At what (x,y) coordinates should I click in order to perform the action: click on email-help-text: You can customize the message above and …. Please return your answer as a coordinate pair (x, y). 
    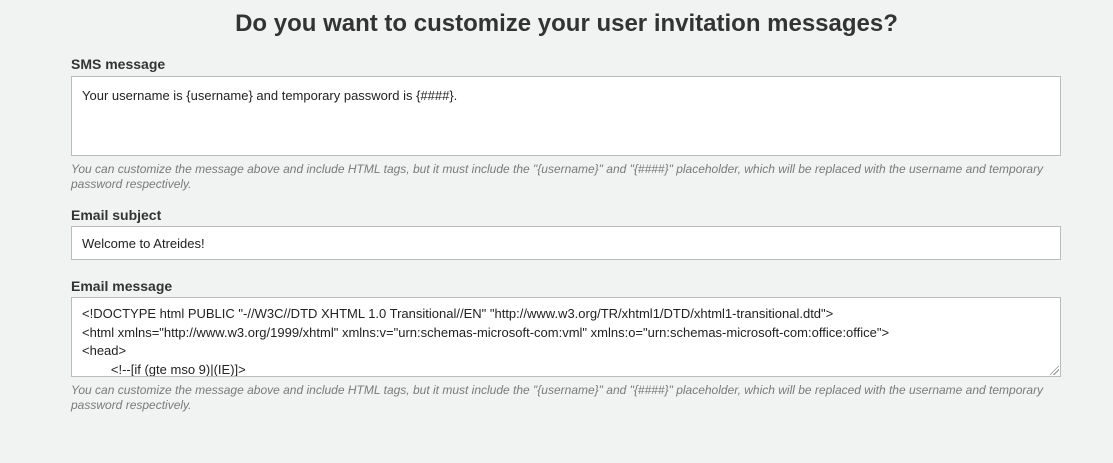
    Looking at the image, I should click on (557, 397).